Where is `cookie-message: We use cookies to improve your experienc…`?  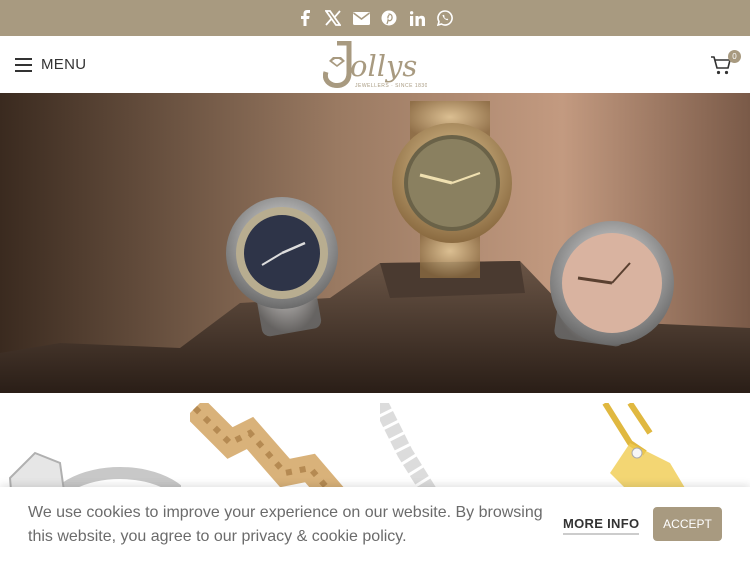 cookie-message: We use cookies to improve your experienc… is located at coordinates (285, 524).